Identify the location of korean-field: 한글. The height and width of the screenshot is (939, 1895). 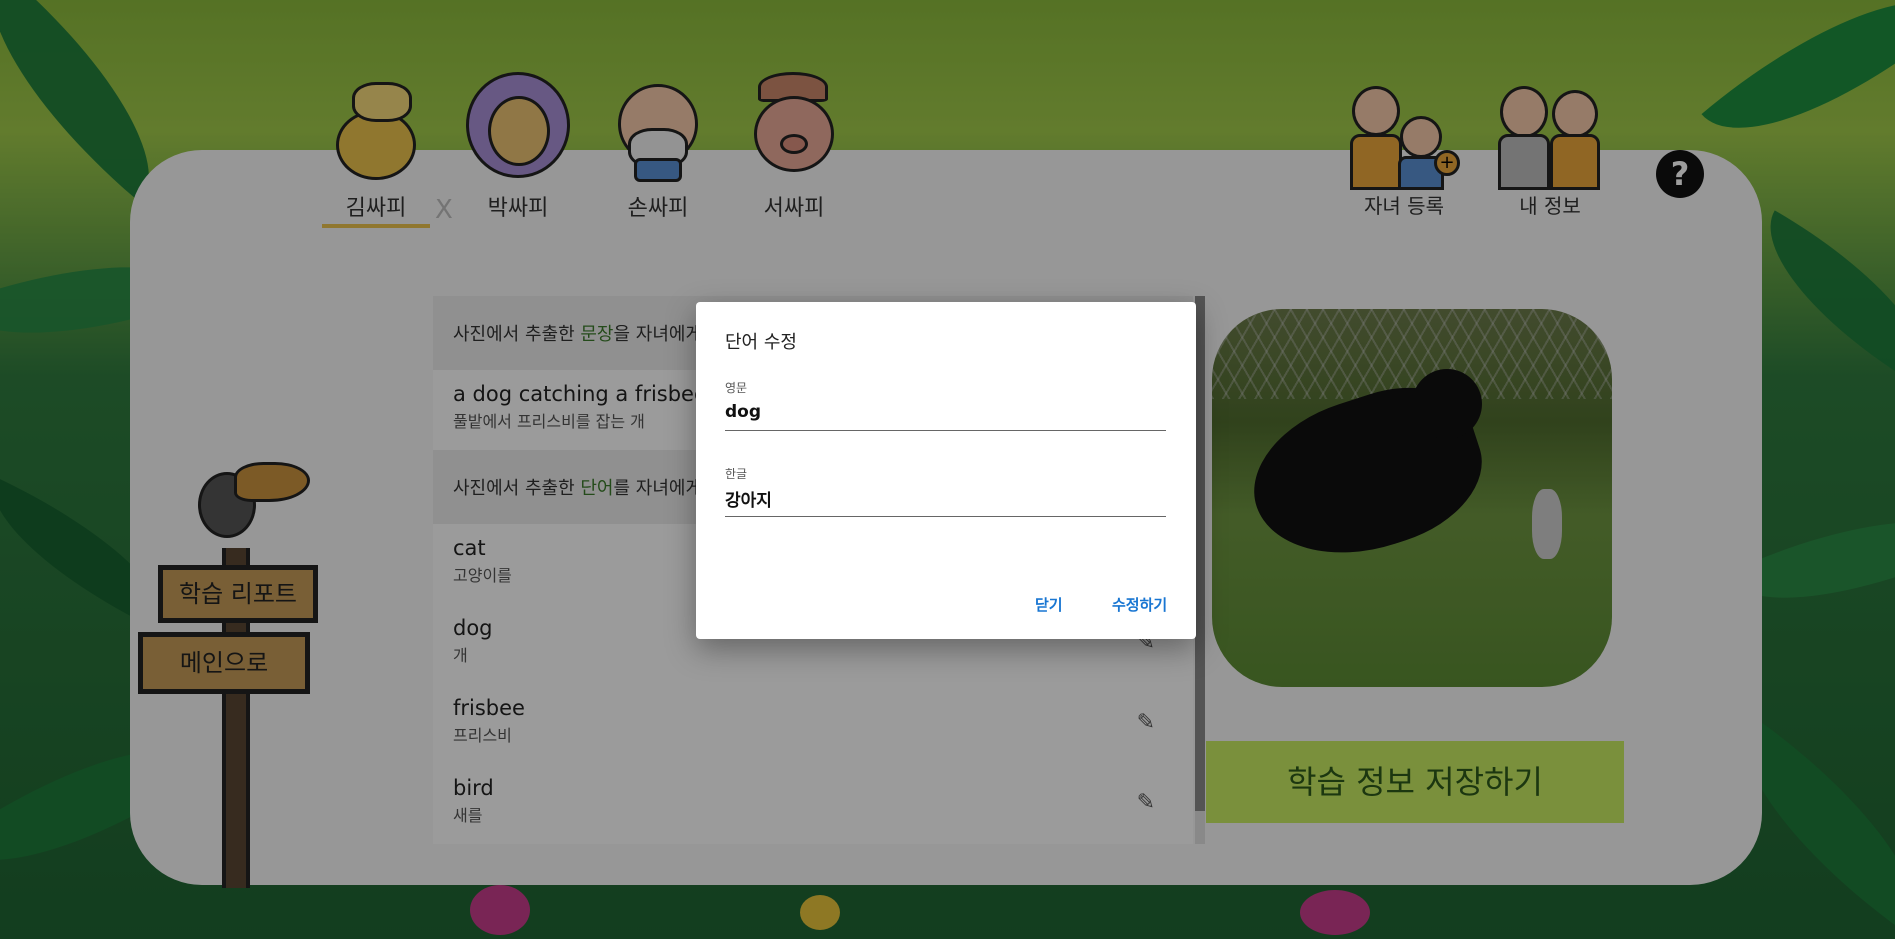
(945, 491).